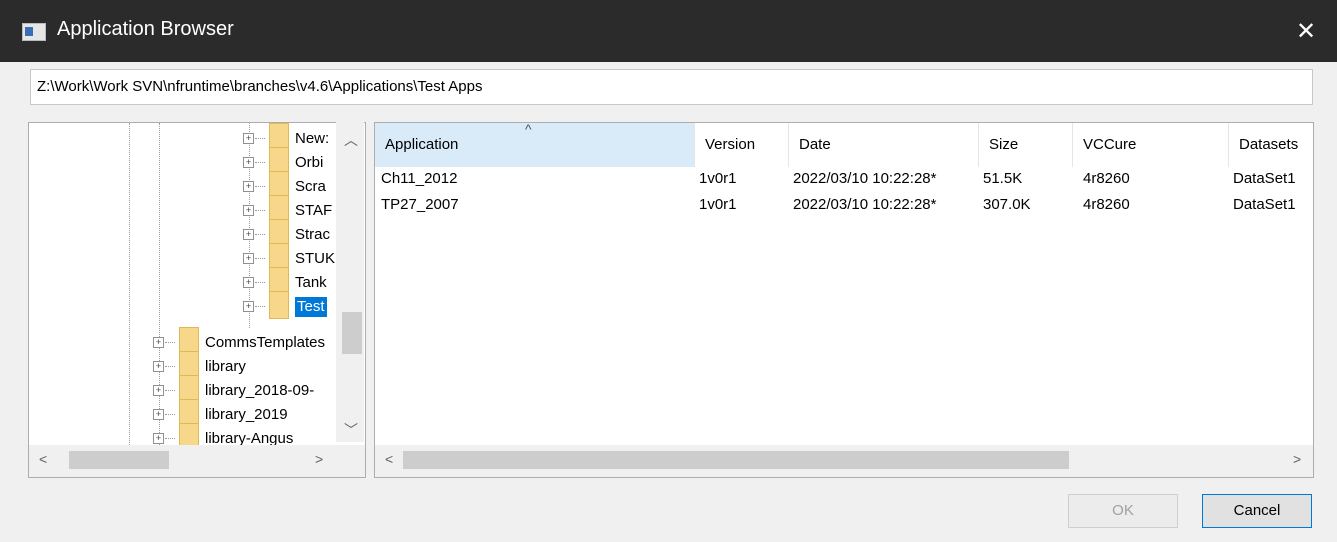 The width and height of the screenshot is (1337, 542). What do you see at coordinates (194, 305) in the screenshot?
I see `tree-node: + Test` at bounding box center [194, 305].